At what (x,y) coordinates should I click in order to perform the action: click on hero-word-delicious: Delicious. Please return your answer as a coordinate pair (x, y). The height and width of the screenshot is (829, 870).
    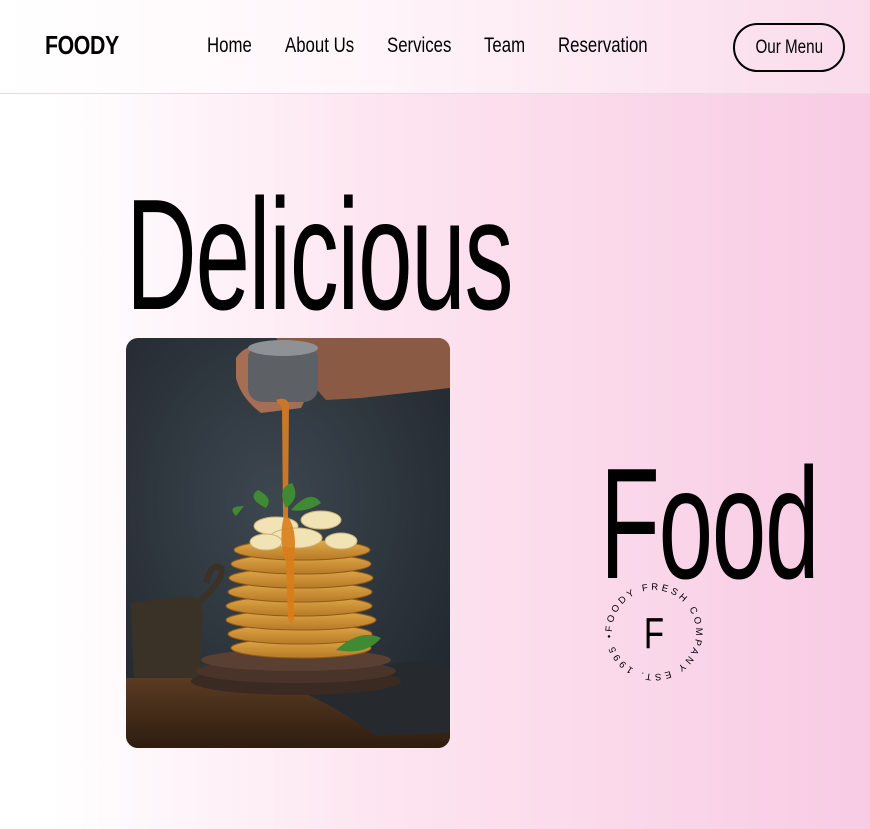
    Looking at the image, I should click on (320, 255).